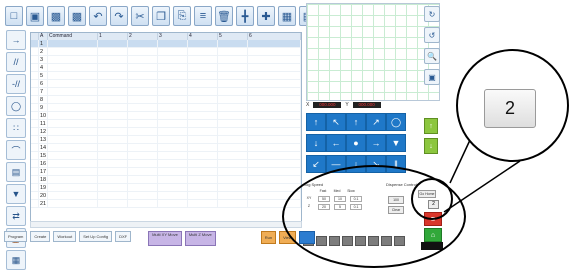 This screenshot has width=573, height=270. I want to click on pause-icon: ‖, so click(396, 164).